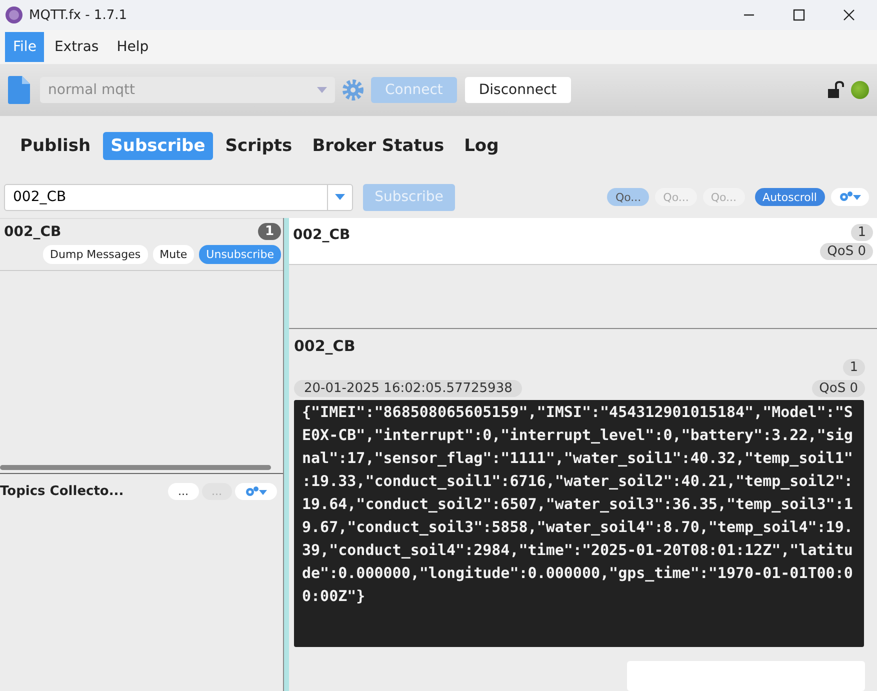  What do you see at coordinates (33, 232) in the screenshot?
I see `subscription-topic: 002_CB` at bounding box center [33, 232].